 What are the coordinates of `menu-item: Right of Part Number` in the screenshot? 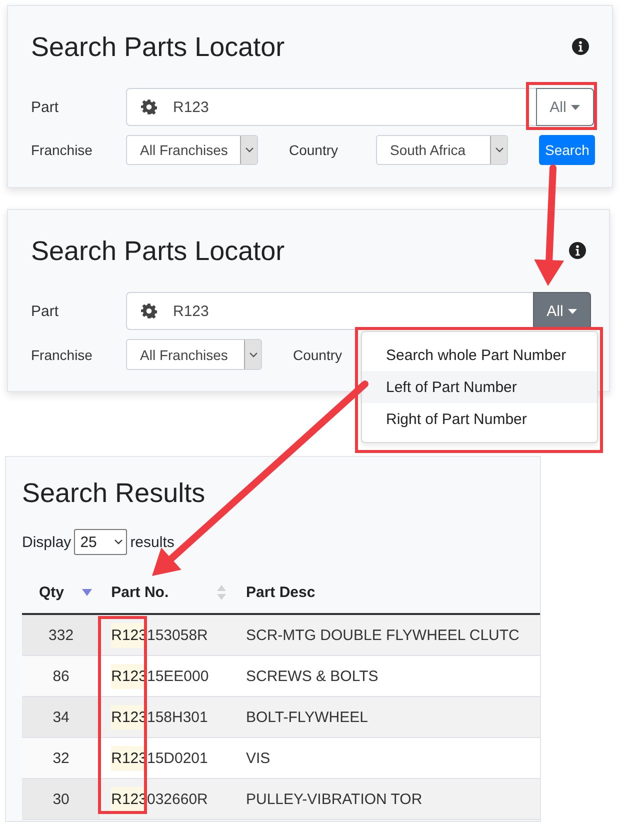 It's located at (479, 419).